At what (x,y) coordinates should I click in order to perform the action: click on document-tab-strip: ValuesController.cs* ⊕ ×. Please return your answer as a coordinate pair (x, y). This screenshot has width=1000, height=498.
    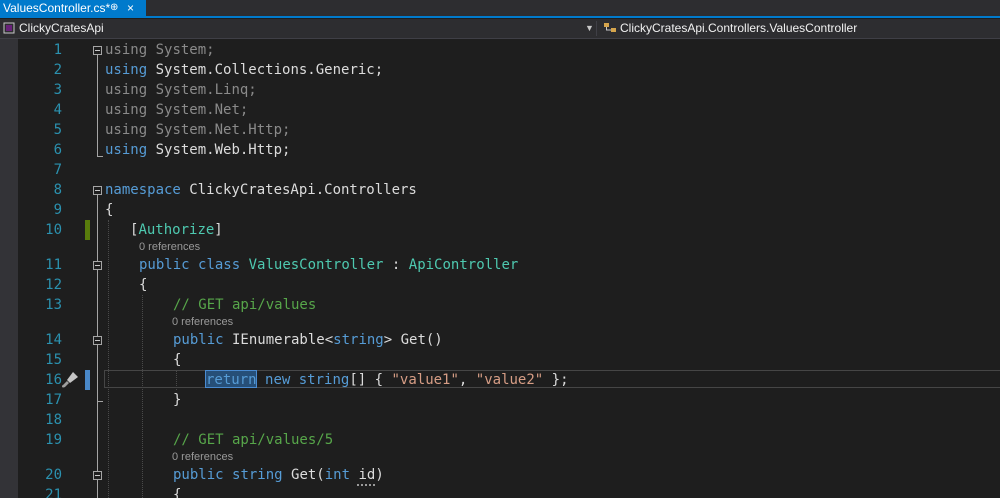
    Looking at the image, I should click on (500, 9).